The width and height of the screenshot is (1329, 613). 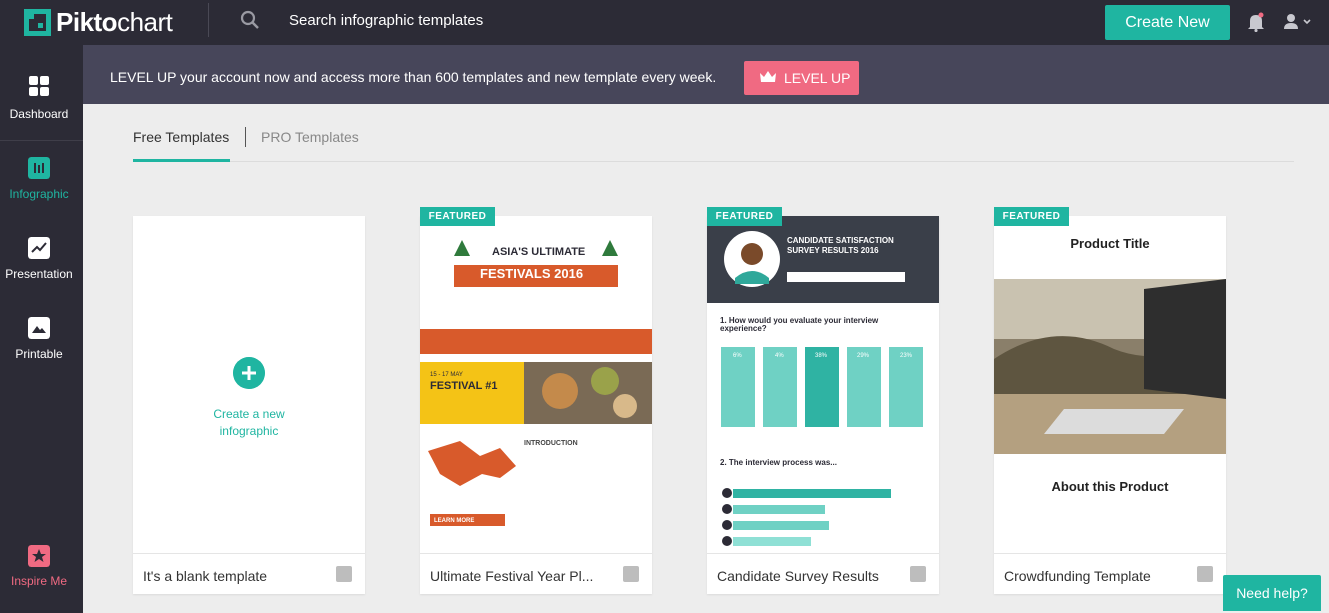 What do you see at coordinates (1077, 576) in the screenshot?
I see `card-title: Crowdfunding Template` at bounding box center [1077, 576].